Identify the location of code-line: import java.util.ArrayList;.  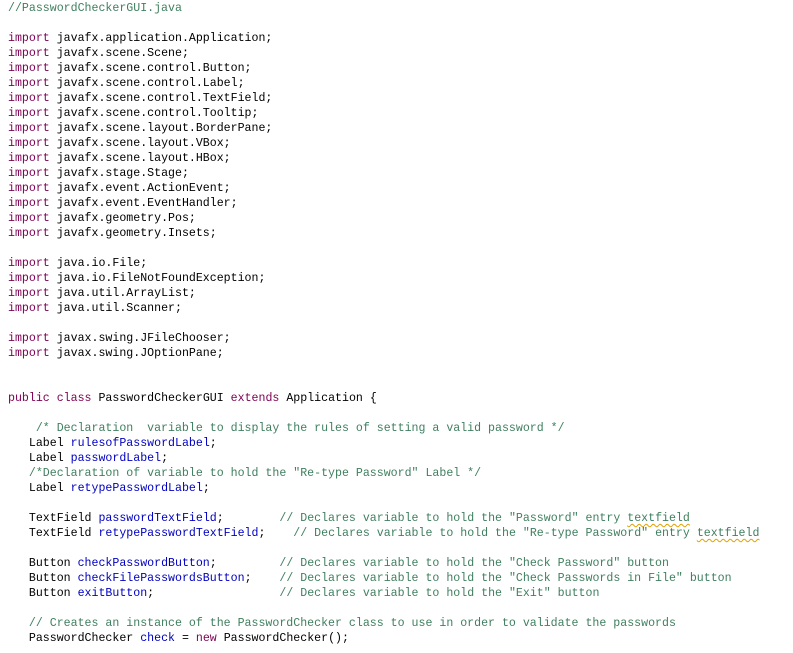
(383, 293).